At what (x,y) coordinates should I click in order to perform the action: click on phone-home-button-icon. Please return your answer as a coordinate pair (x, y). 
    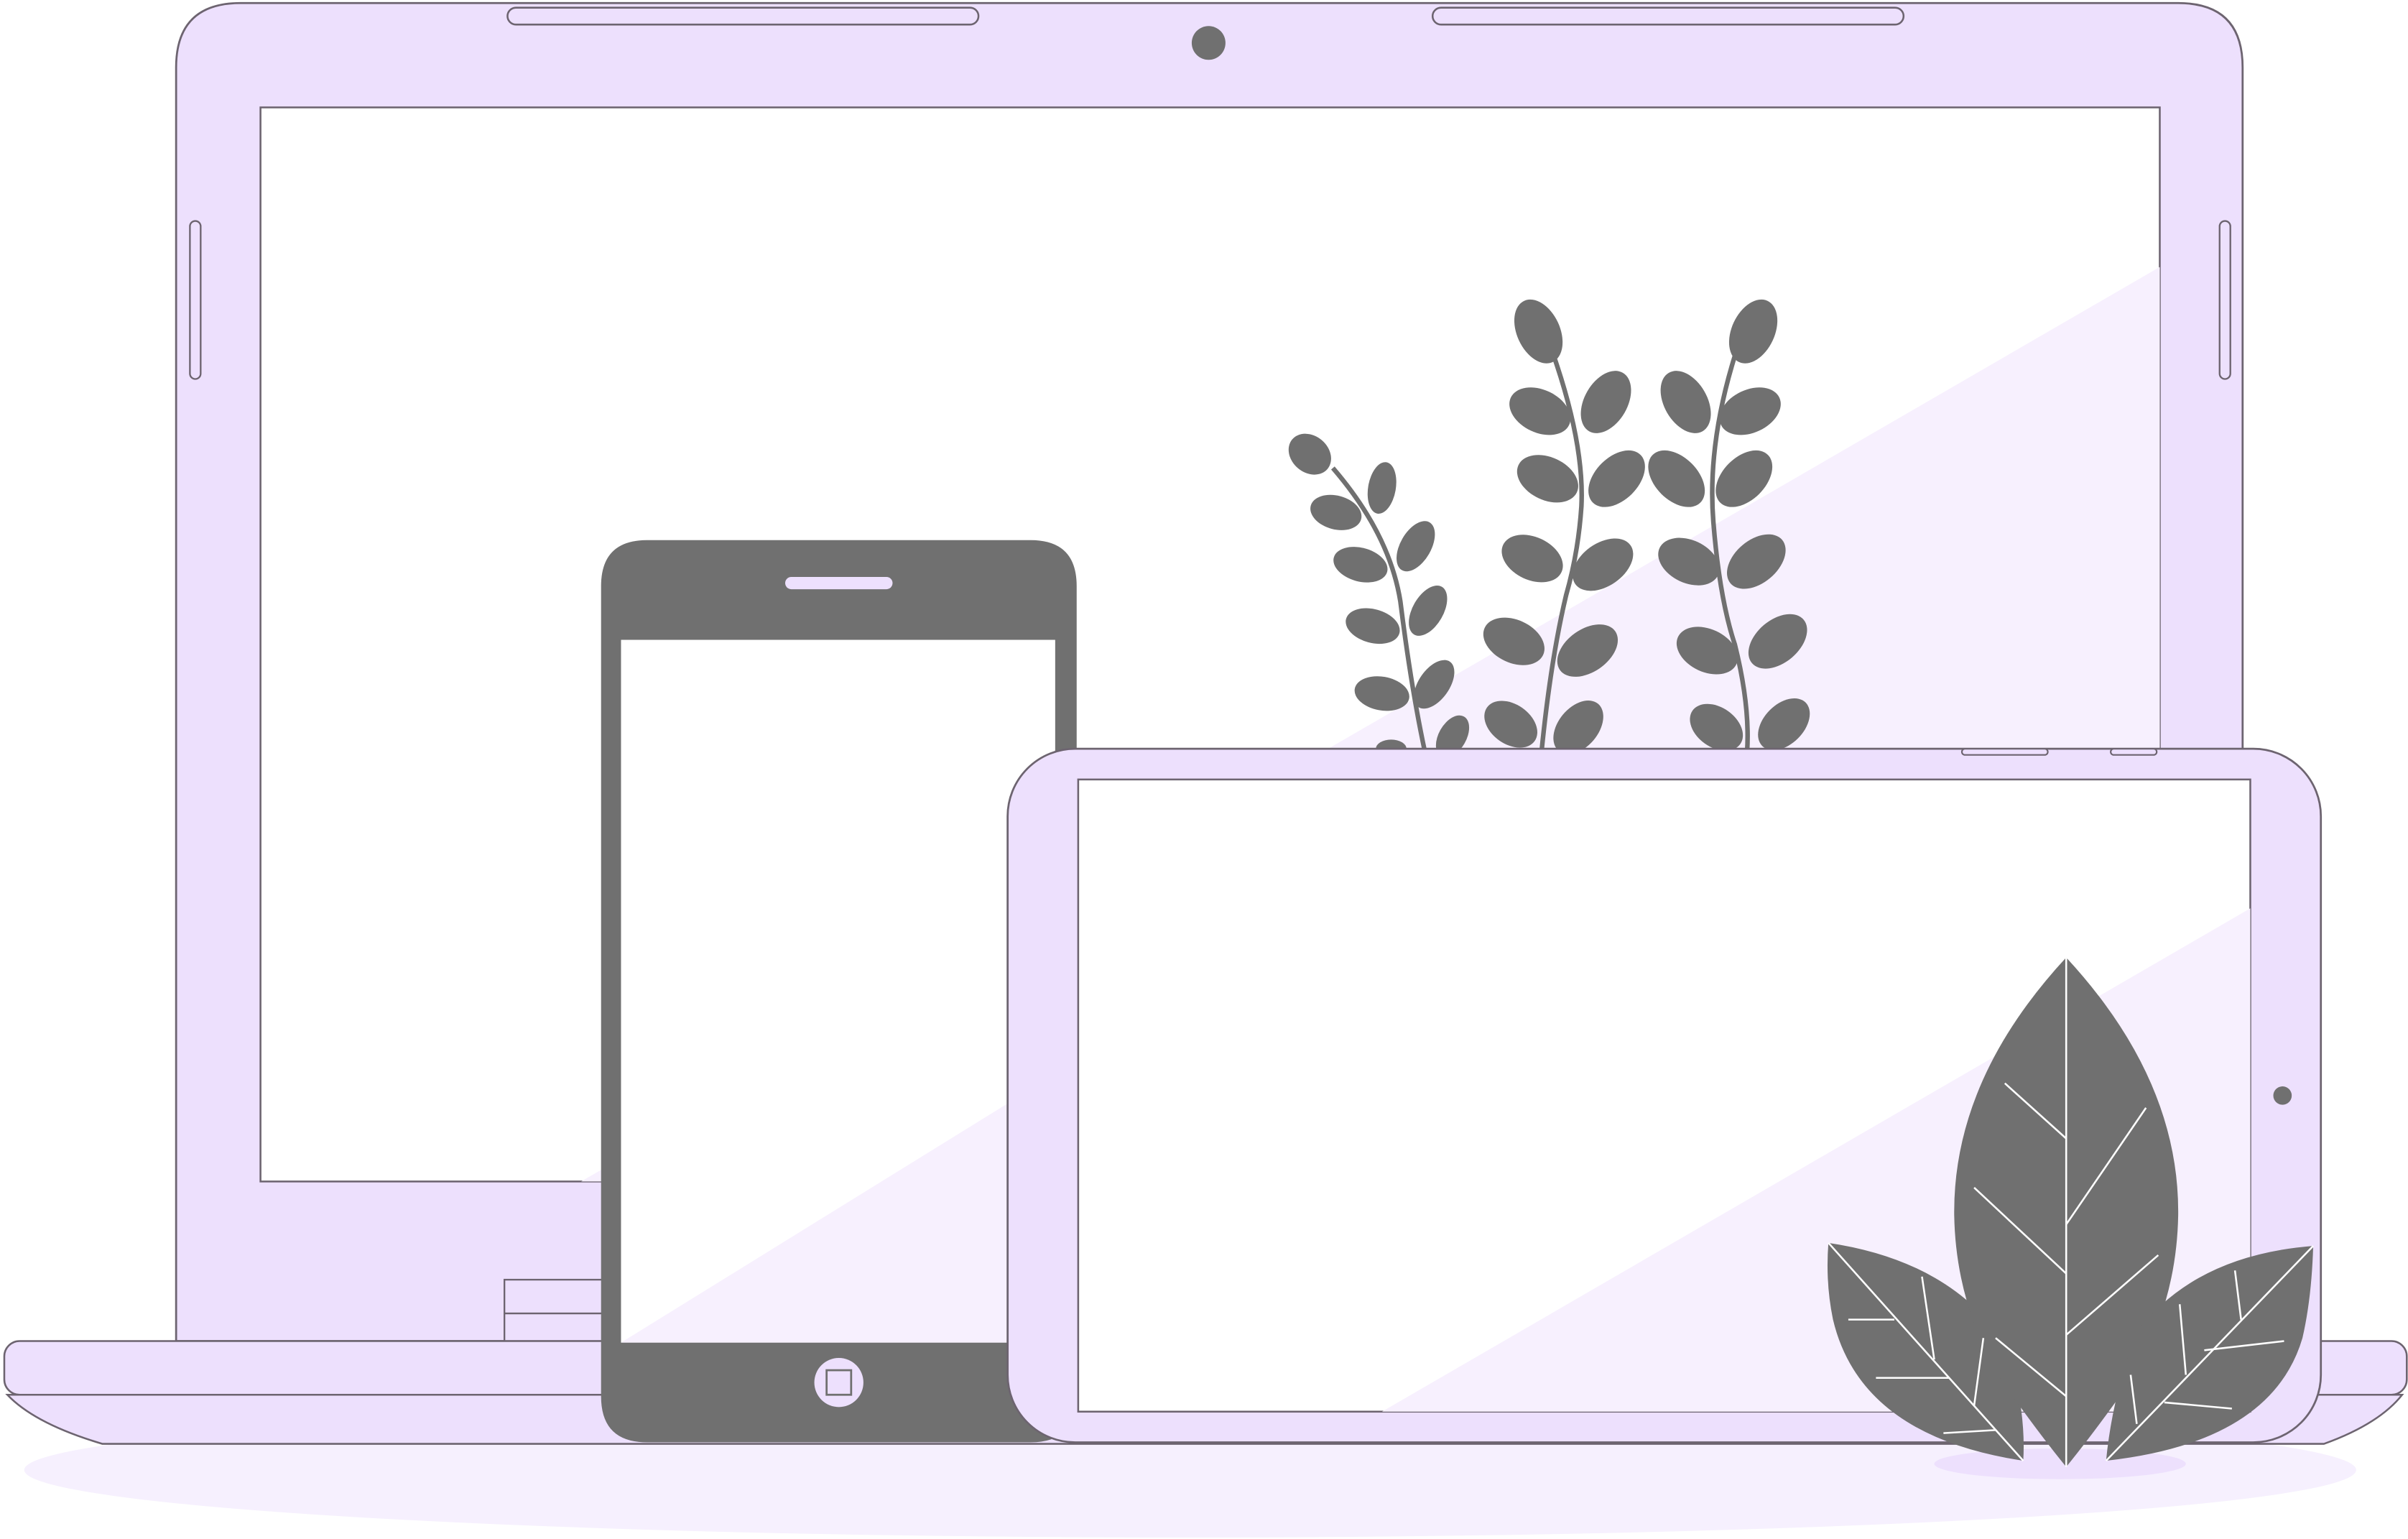
    Looking at the image, I should click on (838, 1383).